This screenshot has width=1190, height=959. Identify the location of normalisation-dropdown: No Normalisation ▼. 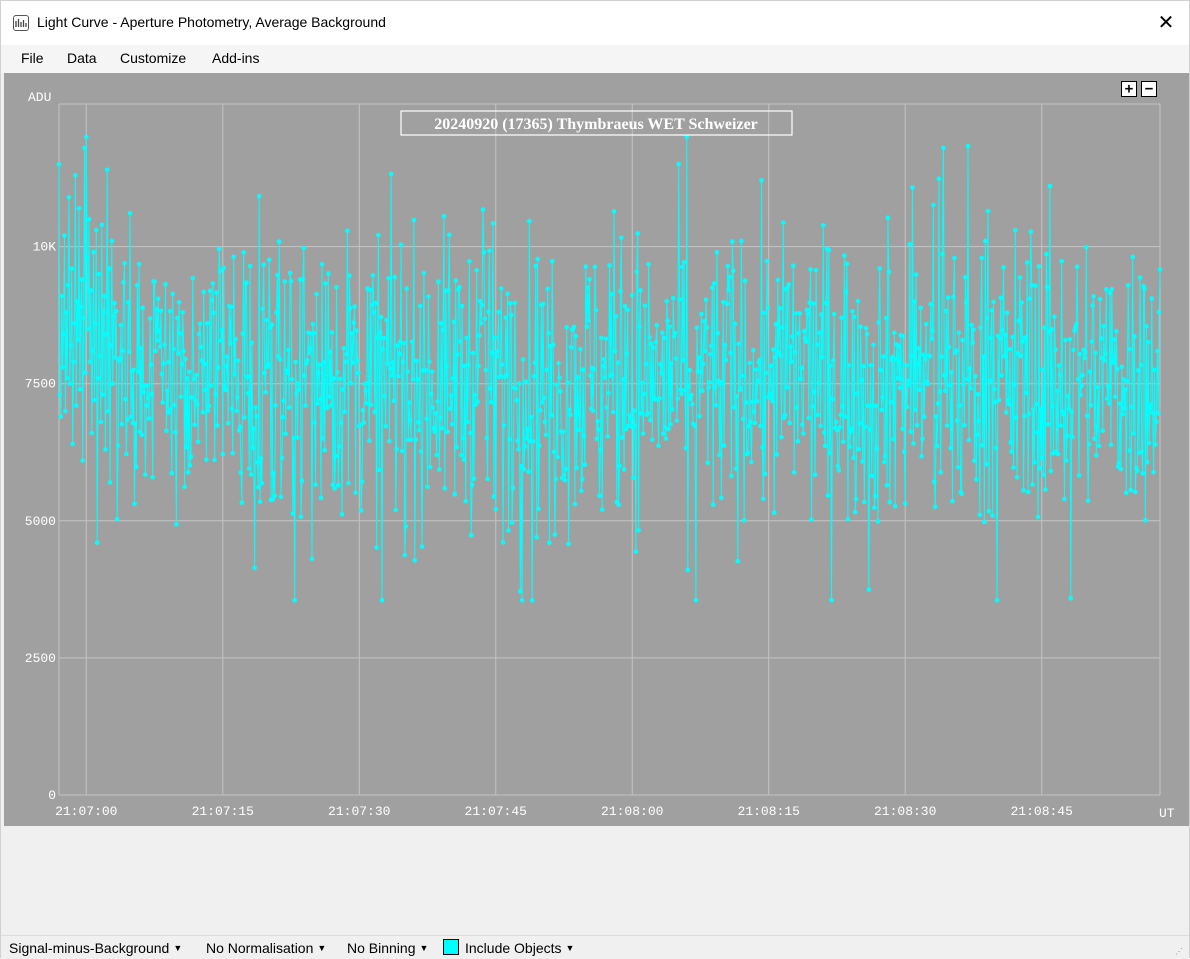
(266, 948).